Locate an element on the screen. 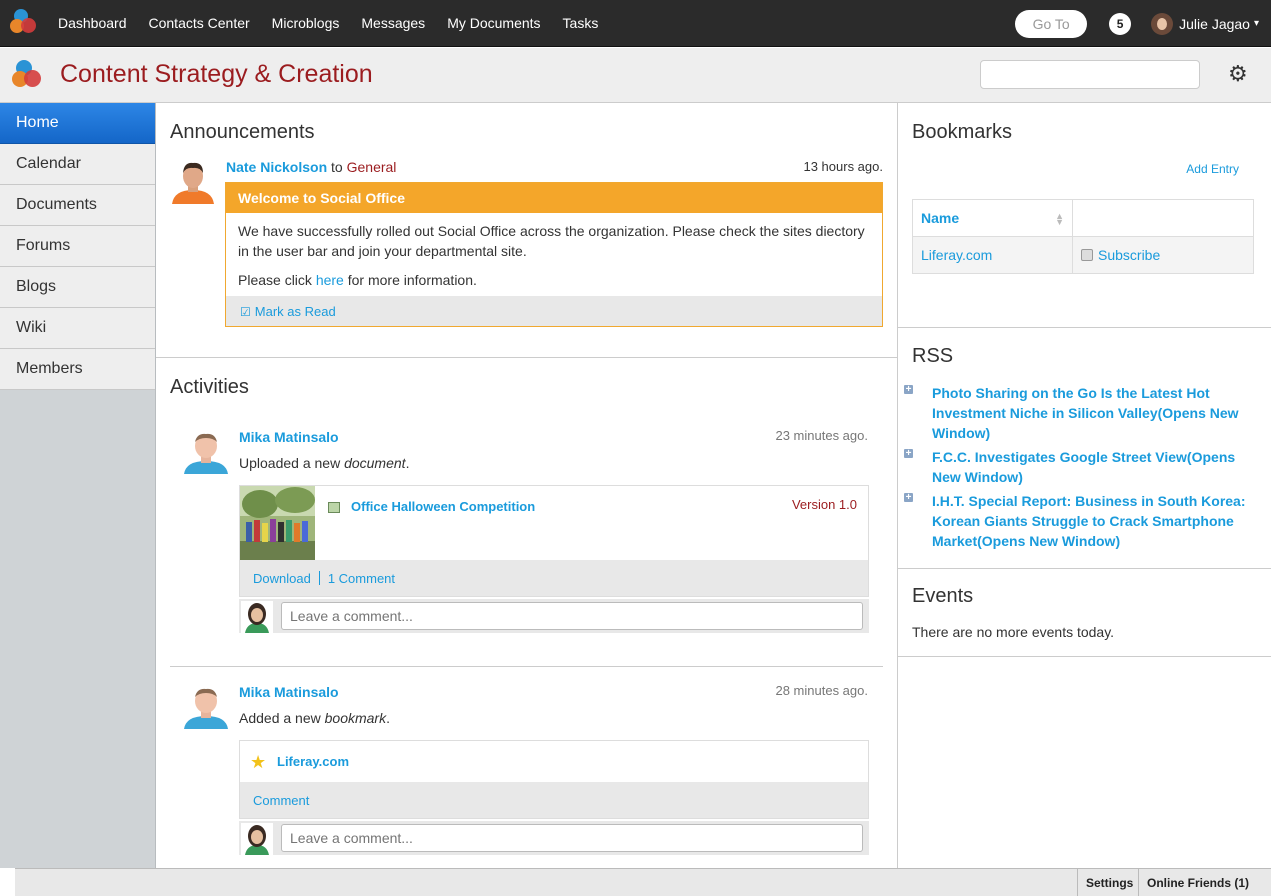 The image size is (1271, 896). name-column-header: Name ▲ ▼ is located at coordinates (992, 218).